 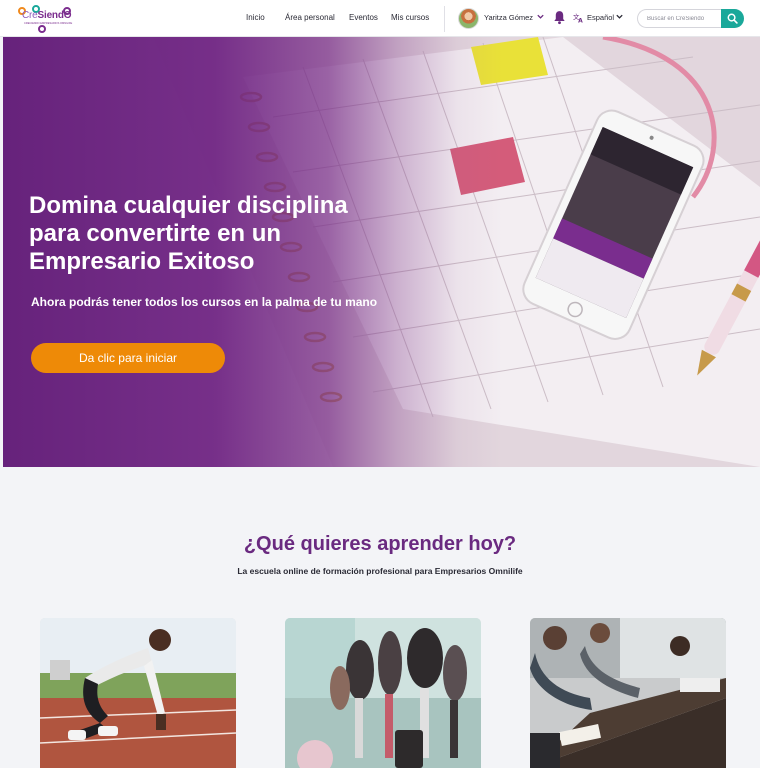 What do you see at coordinates (47, 15) in the screenshot?
I see `logo-wordmark: CreSiendO` at bounding box center [47, 15].